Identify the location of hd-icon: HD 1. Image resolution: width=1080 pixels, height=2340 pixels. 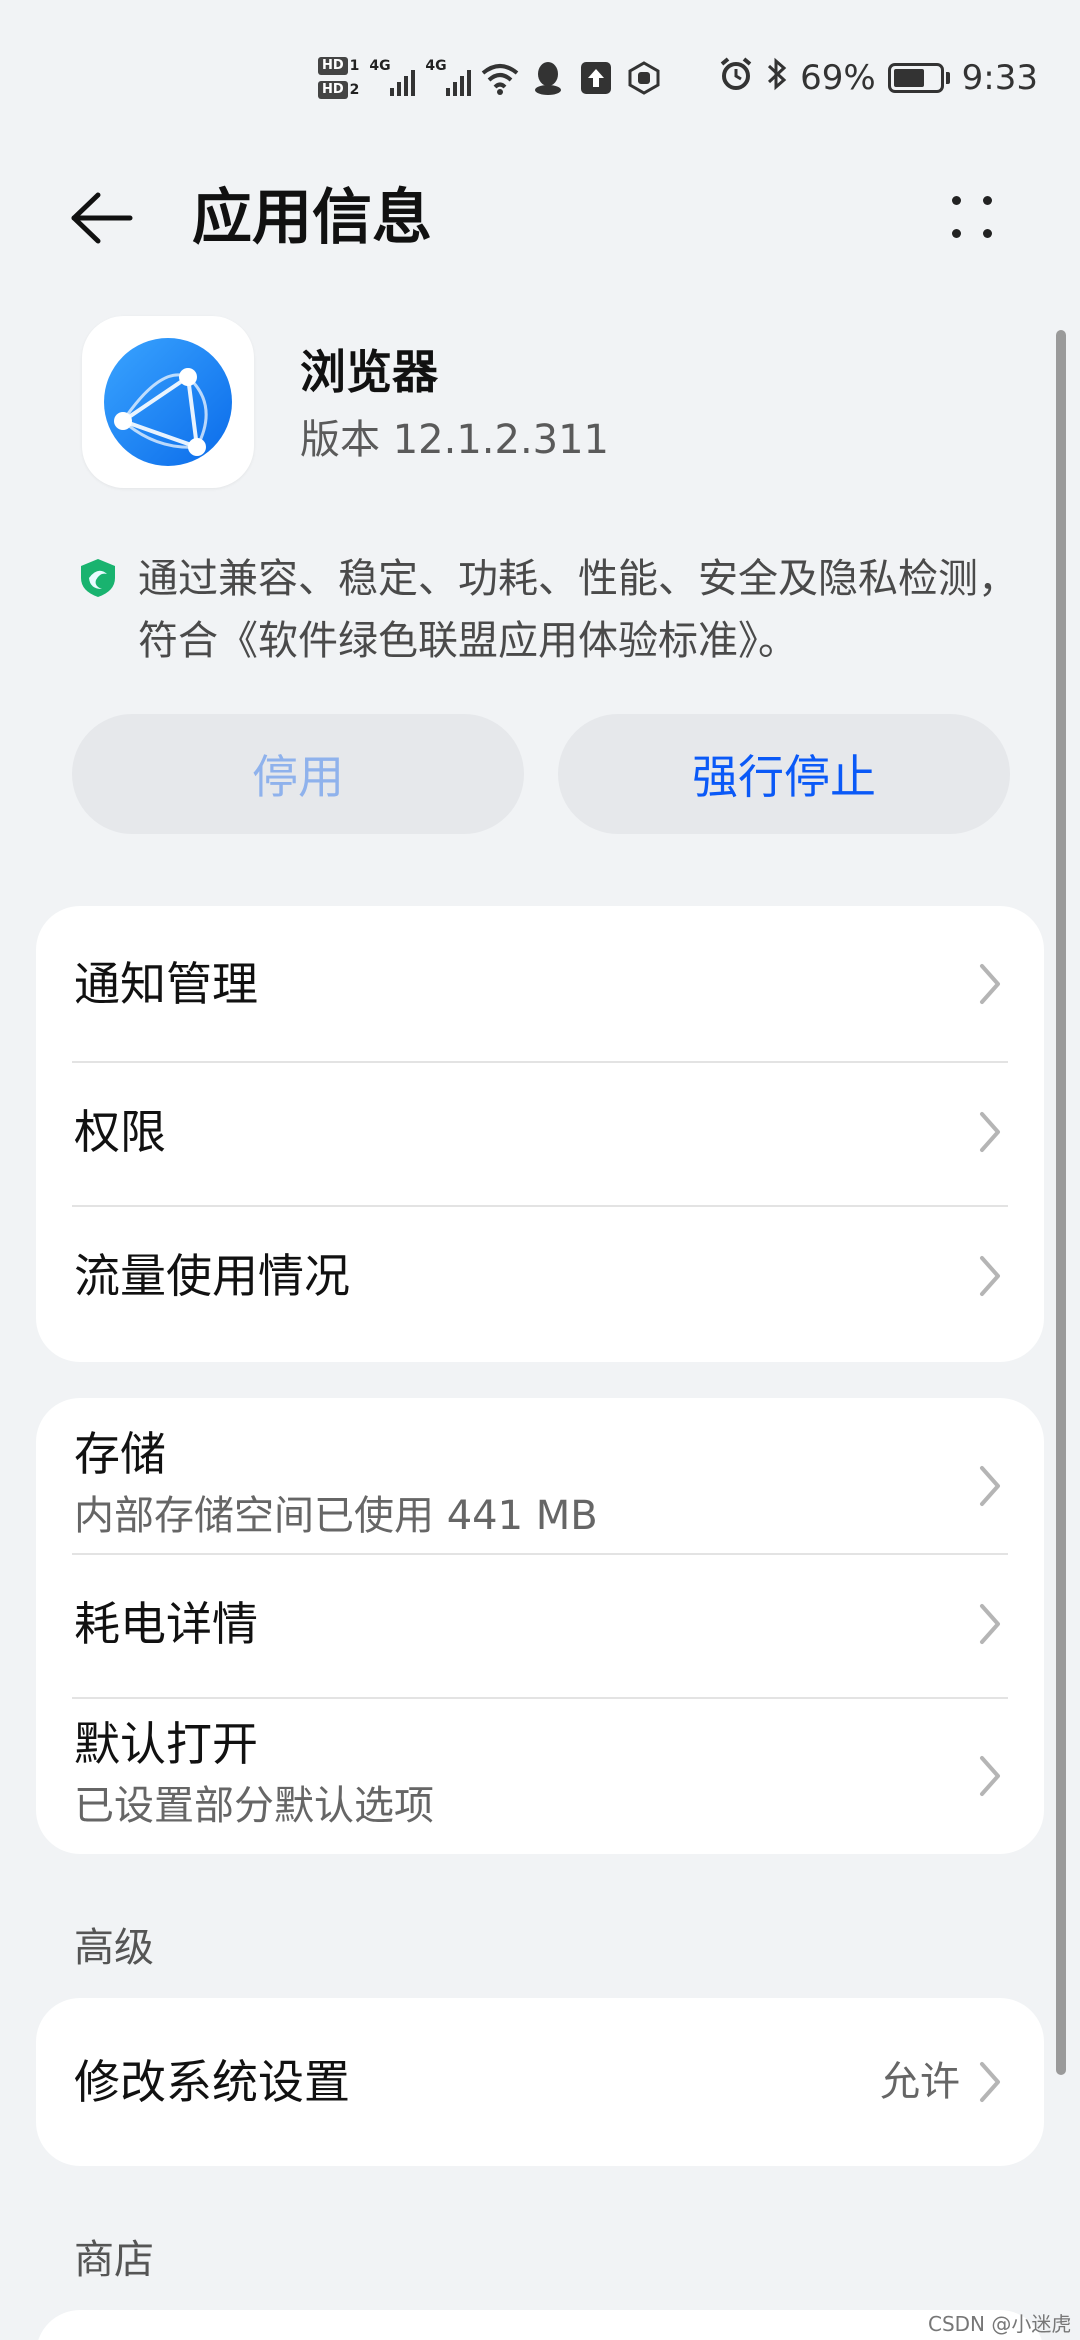
(338, 66).